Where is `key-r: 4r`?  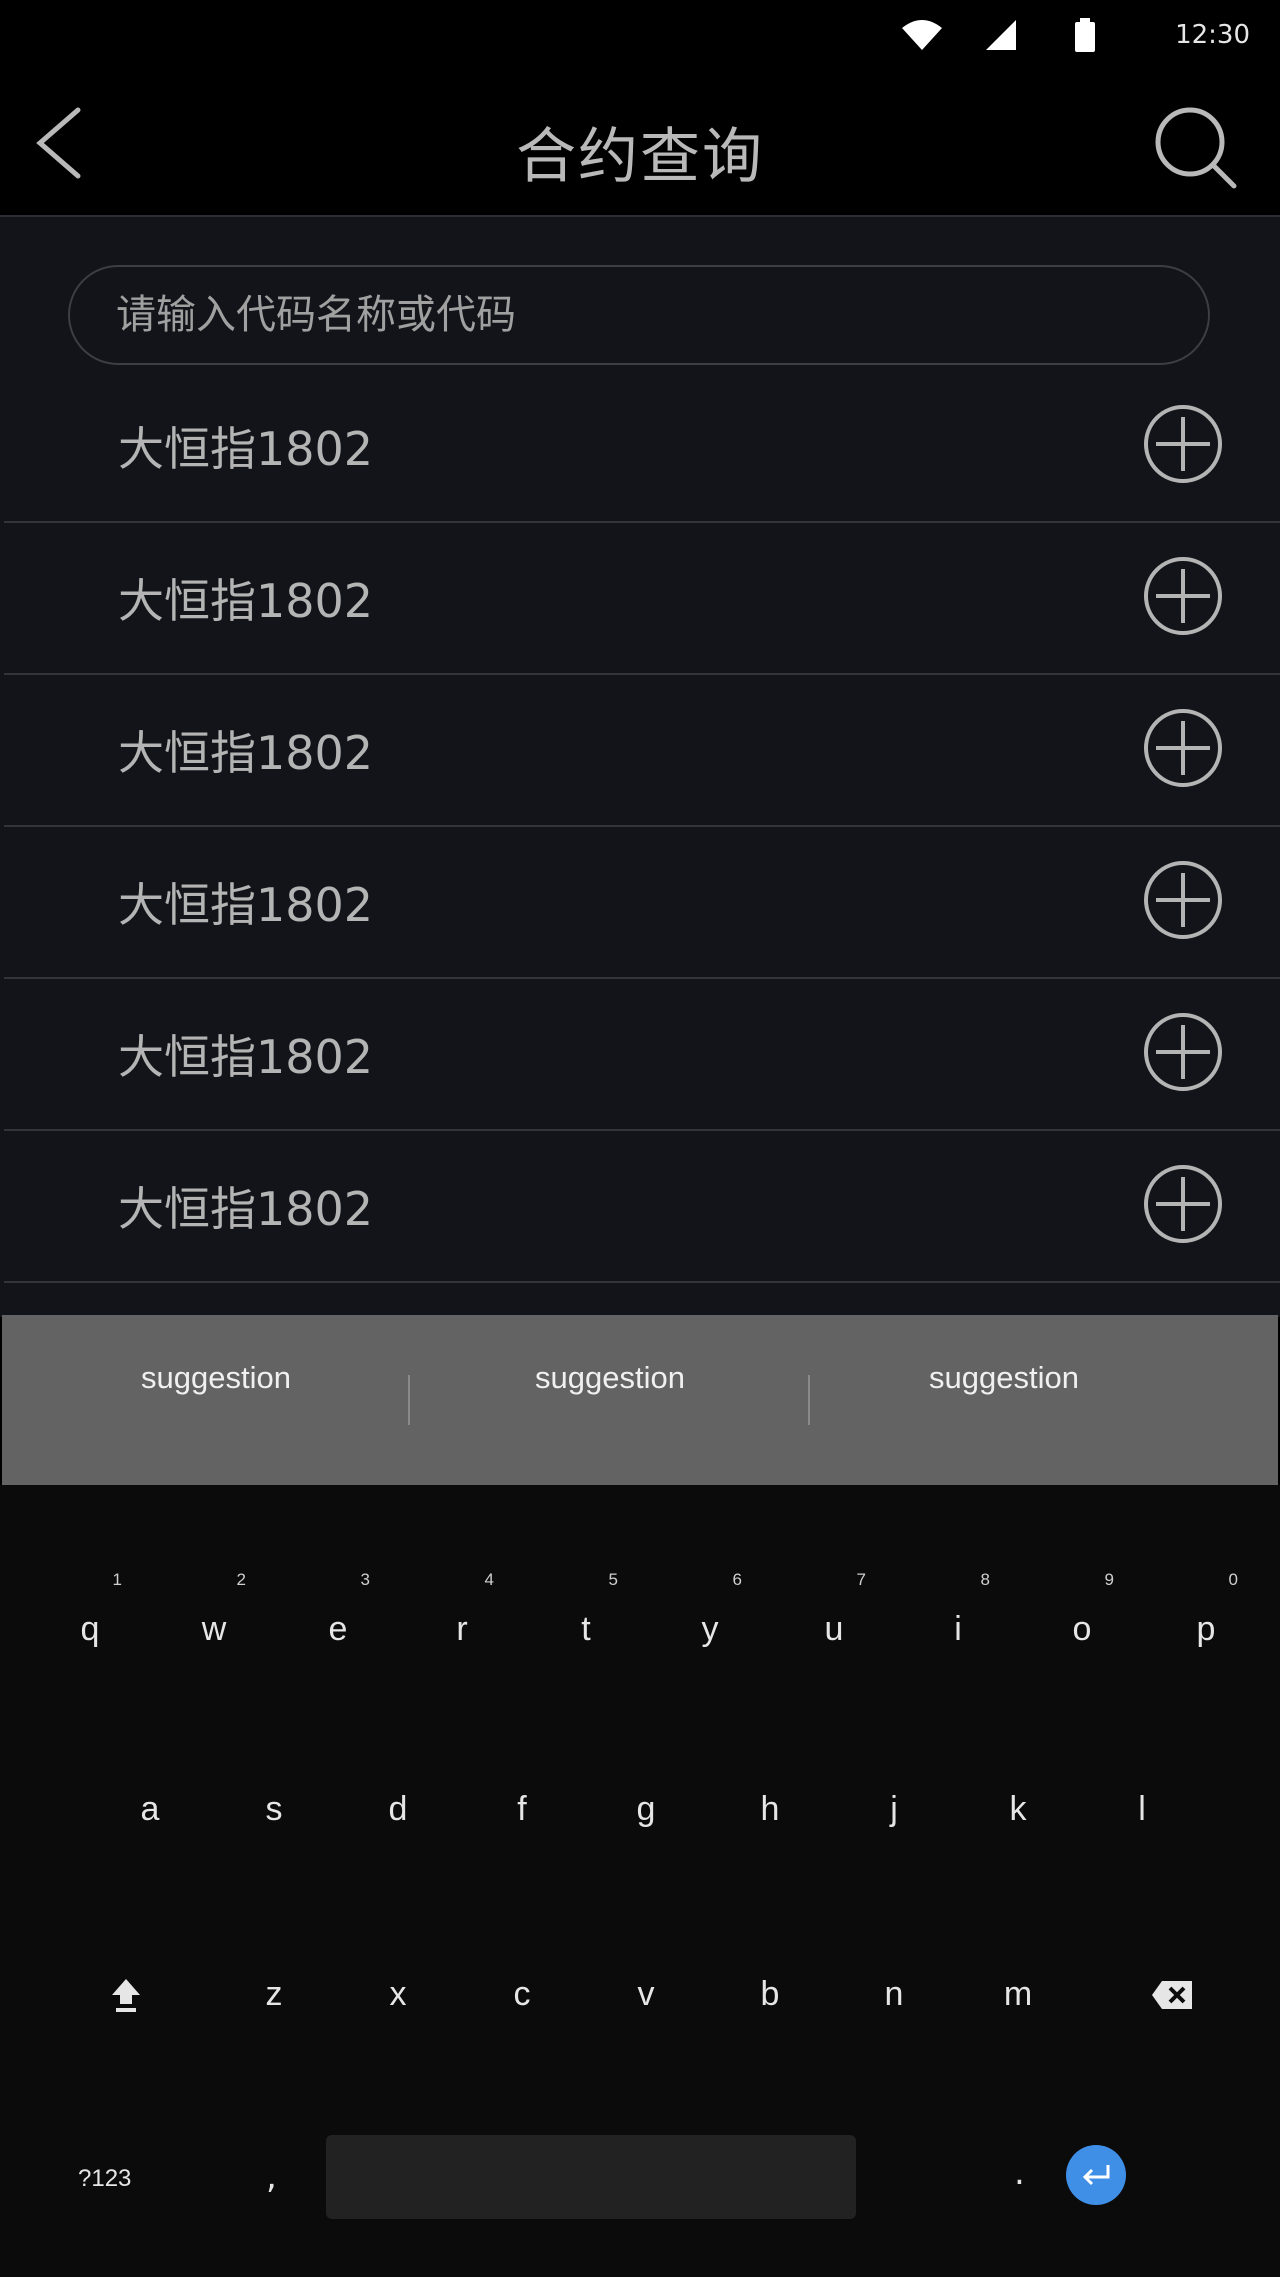 key-r: 4r is located at coordinates (462, 1630).